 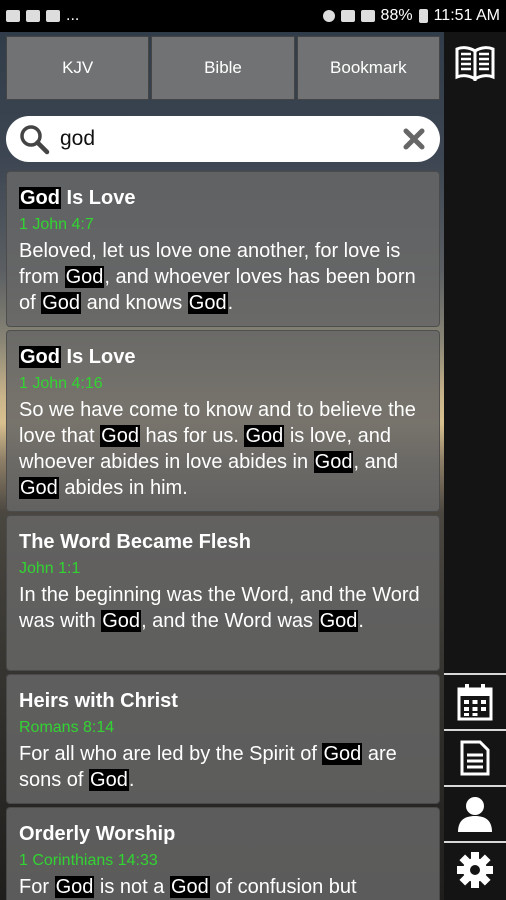 What do you see at coordinates (367, 16) in the screenshot?
I see `signal-icon` at bounding box center [367, 16].